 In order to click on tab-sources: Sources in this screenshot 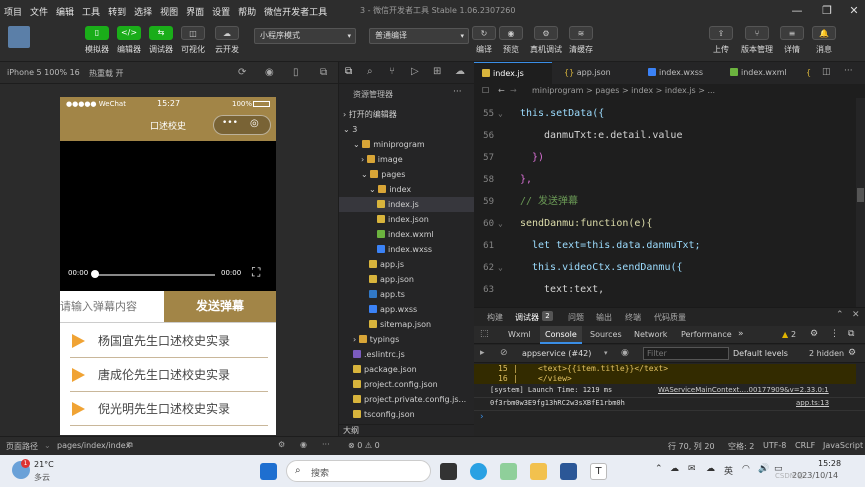, I will do `click(606, 334)`.